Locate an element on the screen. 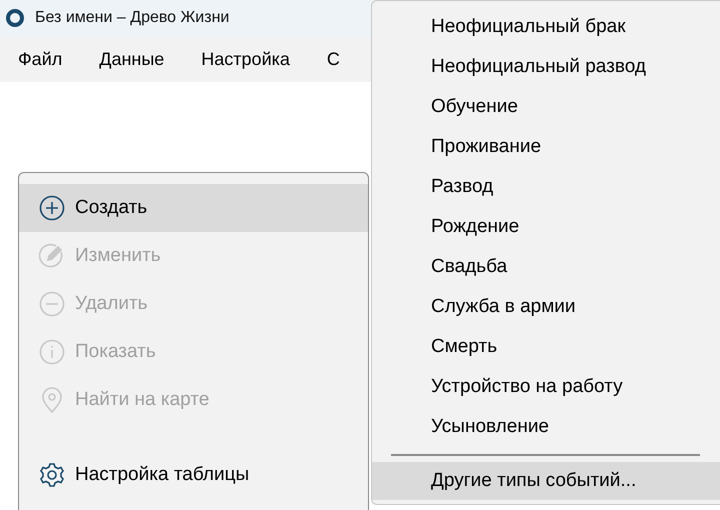 Image resolution: width=720 pixels, height=510 pixels. menu-item: Свадьба is located at coordinates (546, 267).